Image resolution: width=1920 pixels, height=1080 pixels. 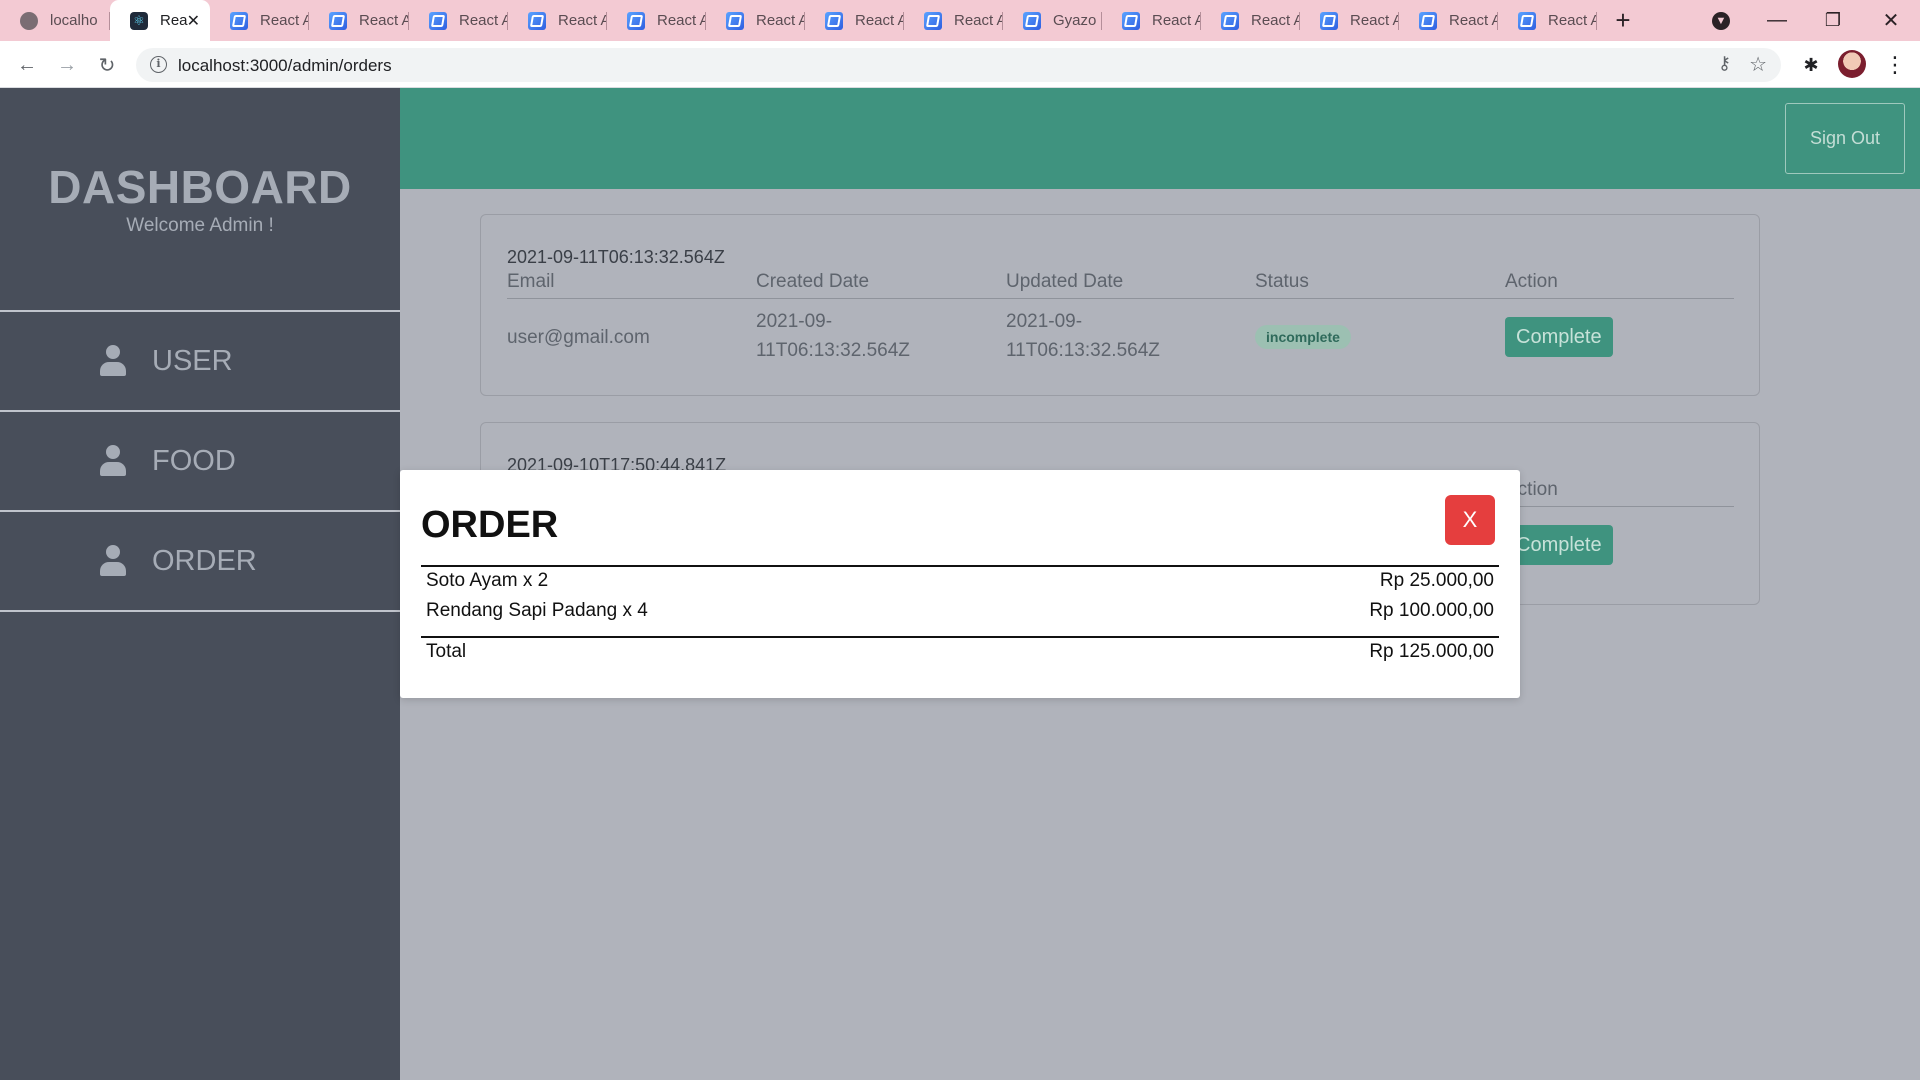 What do you see at coordinates (194, 460) in the screenshot?
I see `sidebar-item-label: FOOD` at bounding box center [194, 460].